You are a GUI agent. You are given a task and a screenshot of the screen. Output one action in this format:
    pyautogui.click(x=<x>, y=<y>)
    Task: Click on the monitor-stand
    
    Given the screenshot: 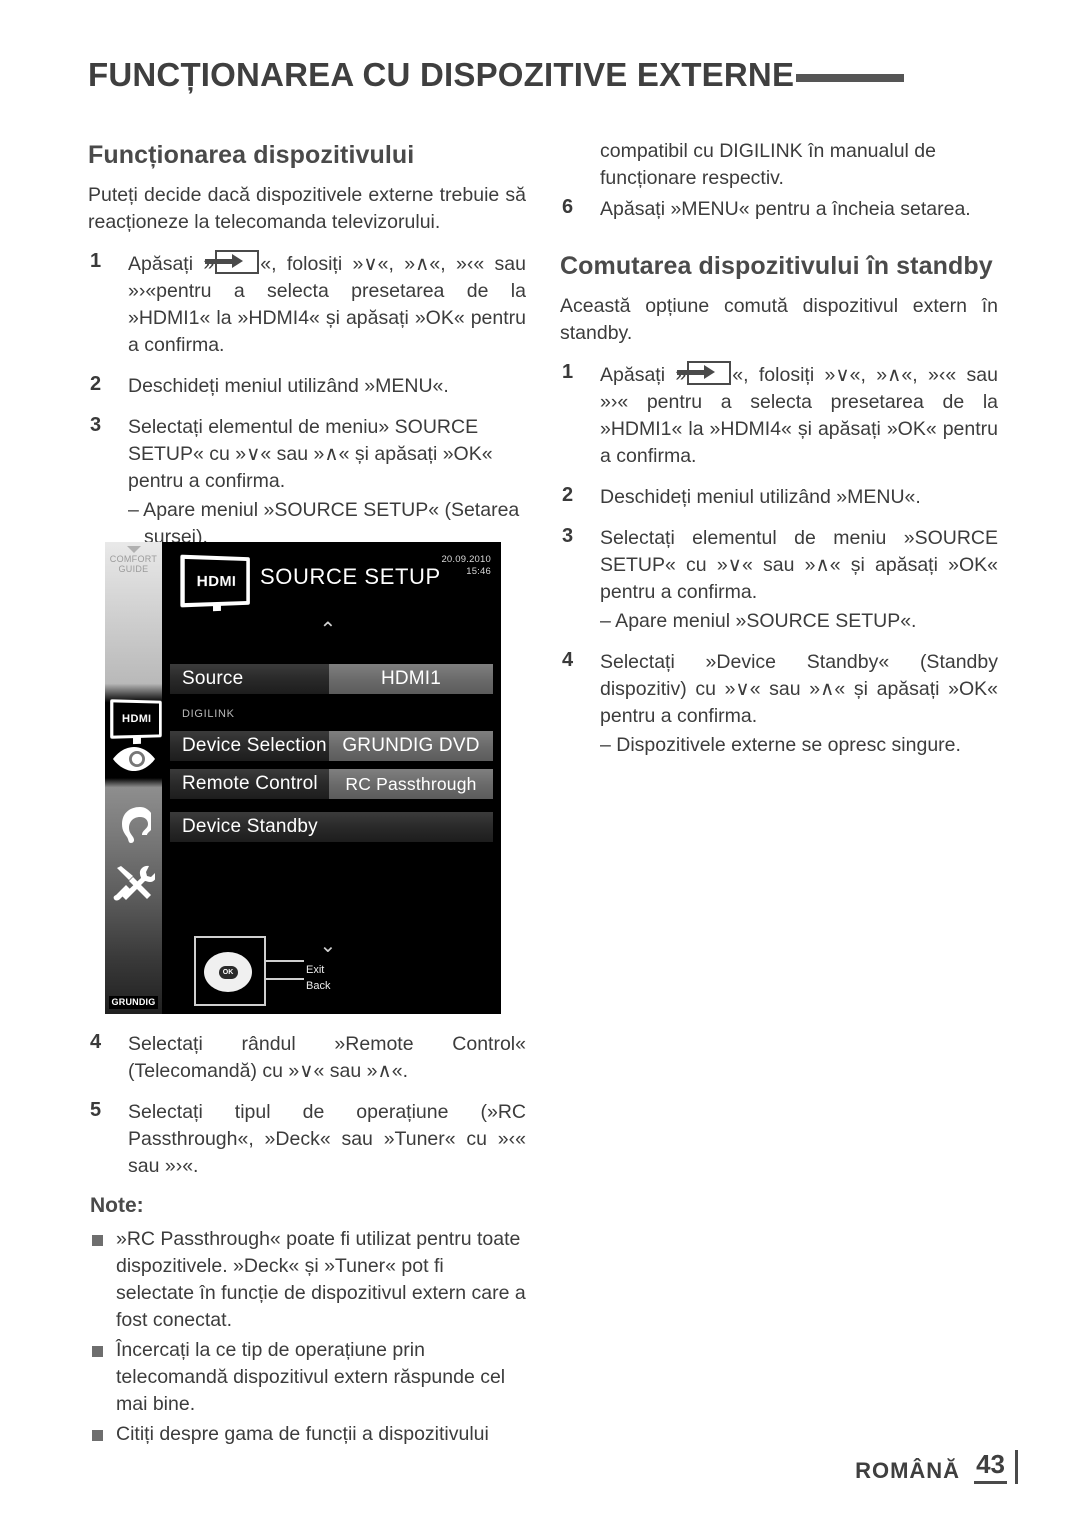 What is the action you would take?
    pyautogui.click(x=137, y=739)
    